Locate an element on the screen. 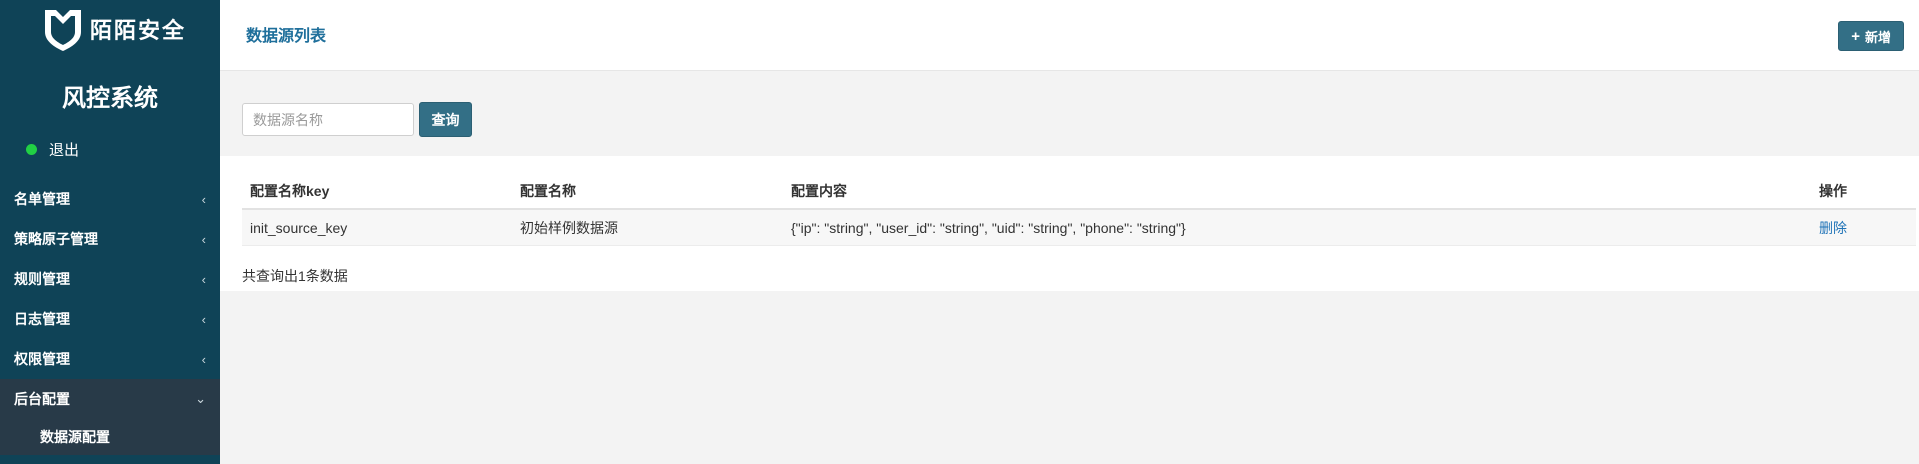  sidebar-item-label: 策略原子管理 is located at coordinates (56, 239).